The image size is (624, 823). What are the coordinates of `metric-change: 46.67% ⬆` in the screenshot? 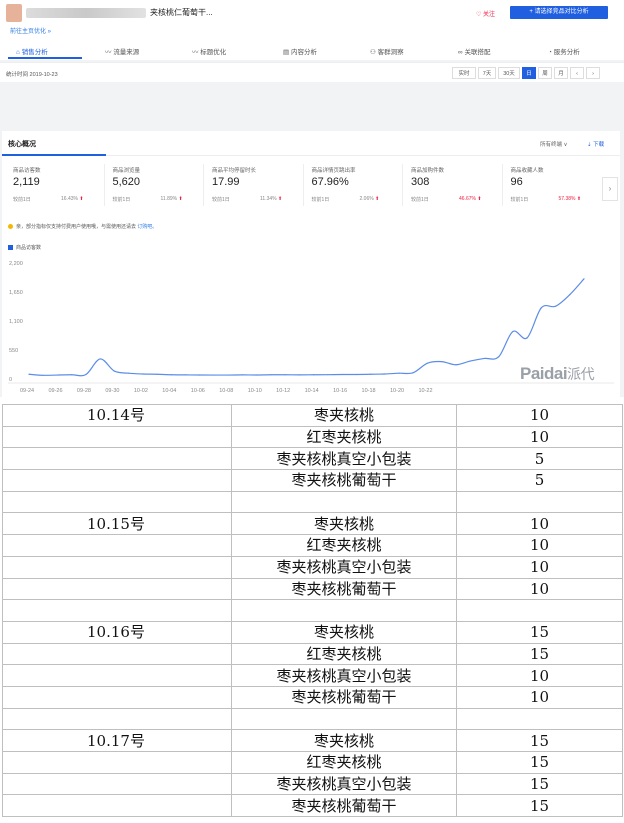 It's located at (470, 199).